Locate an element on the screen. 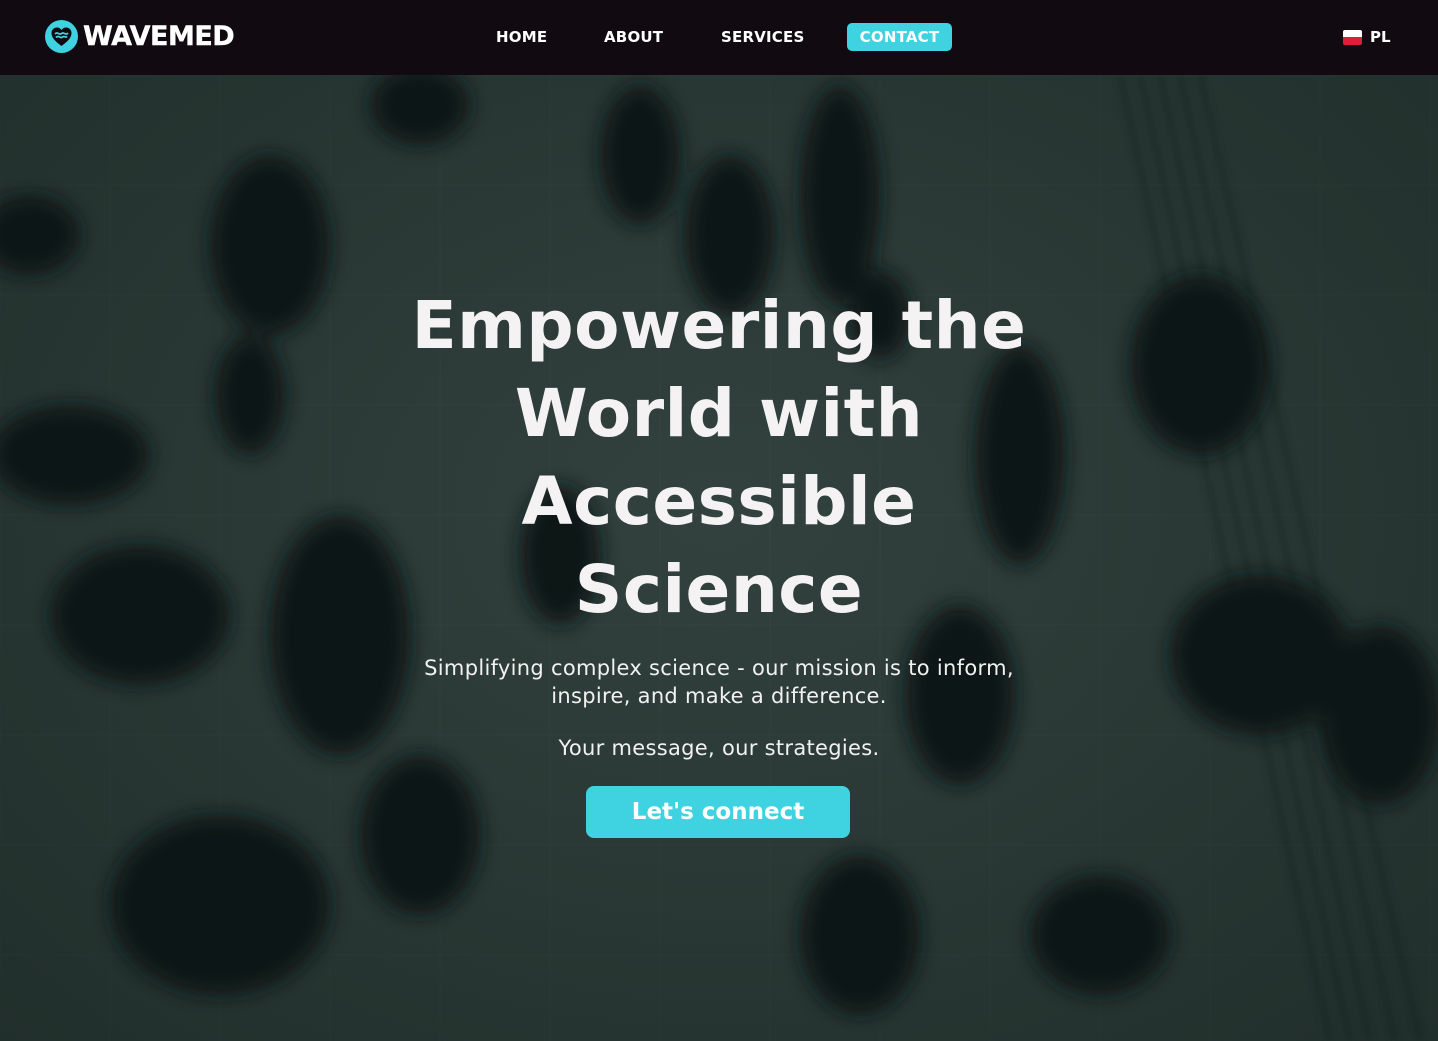 This screenshot has width=1438, height=1041. nav-home: HOME is located at coordinates (521, 37).